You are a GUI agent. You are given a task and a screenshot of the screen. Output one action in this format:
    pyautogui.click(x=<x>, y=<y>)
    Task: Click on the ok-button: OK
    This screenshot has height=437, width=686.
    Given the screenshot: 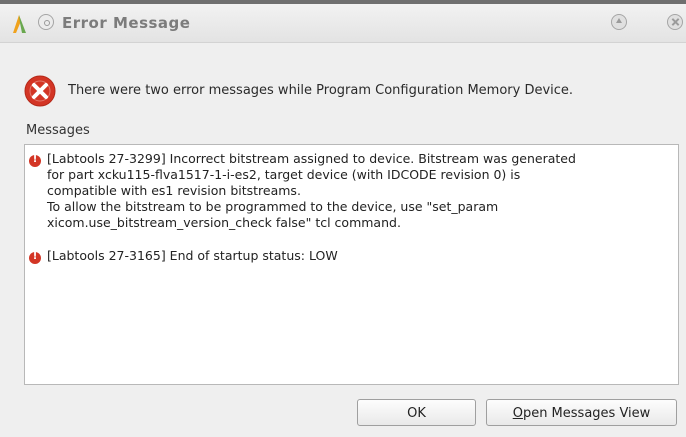 What is the action you would take?
    pyautogui.click(x=416, y=412)
    